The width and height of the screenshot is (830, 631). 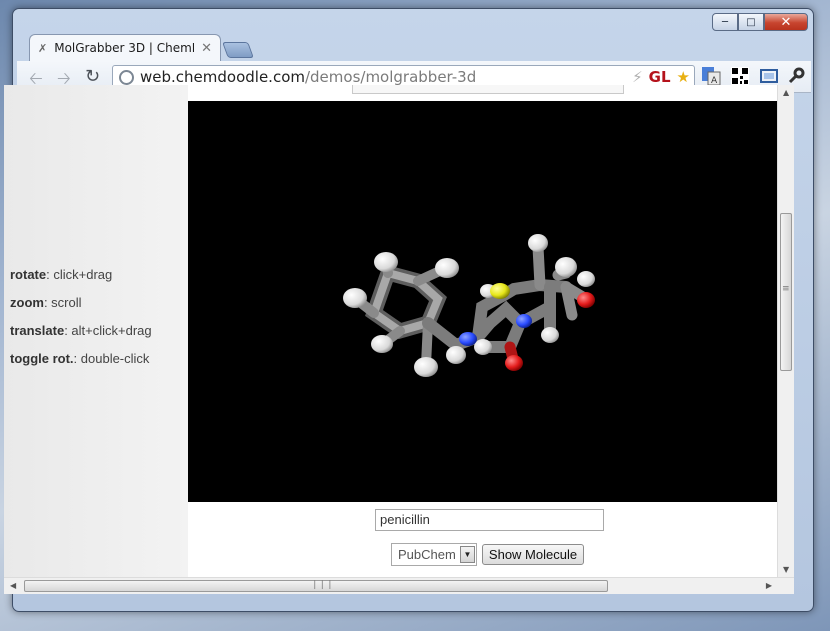 I want to click on vertical-scrollbar: ▲ ≡ ▼, so click(x=785, y=331).